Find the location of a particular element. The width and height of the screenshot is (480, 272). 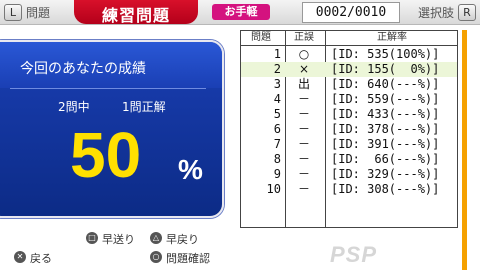

page-title: 練習問題 is located at coordinates (135, 15).